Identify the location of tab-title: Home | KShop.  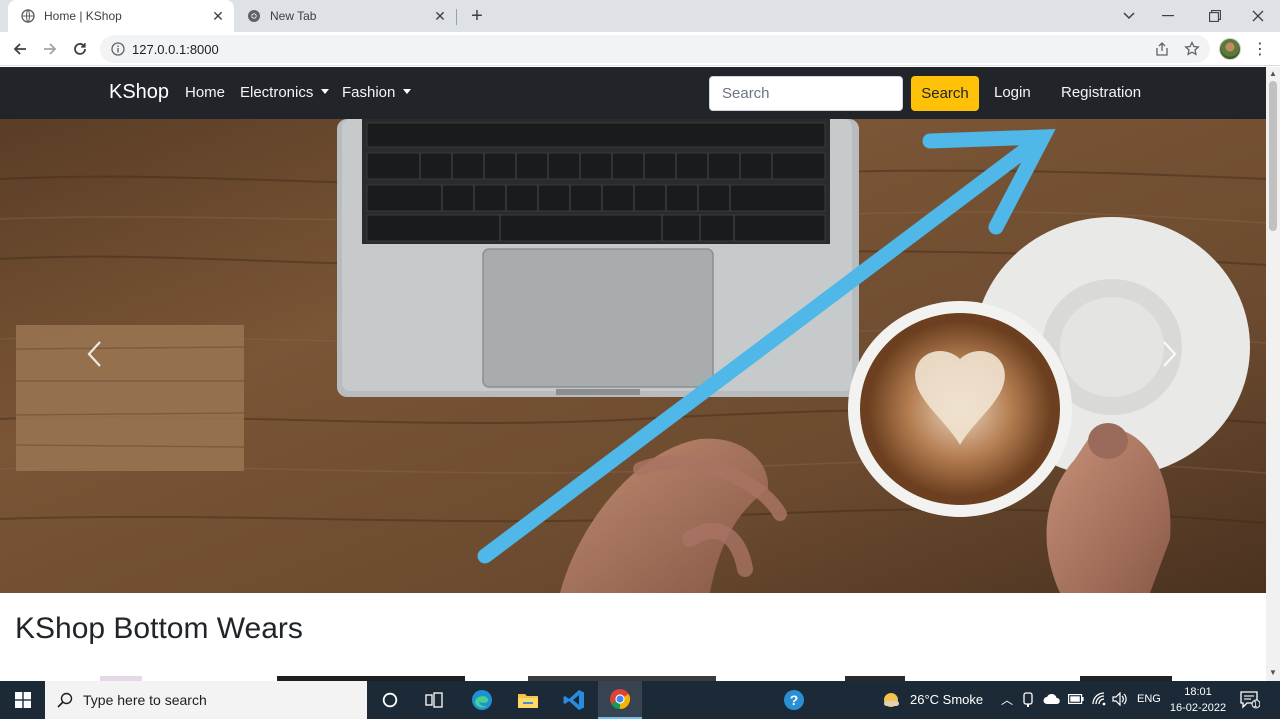
(83, 16).